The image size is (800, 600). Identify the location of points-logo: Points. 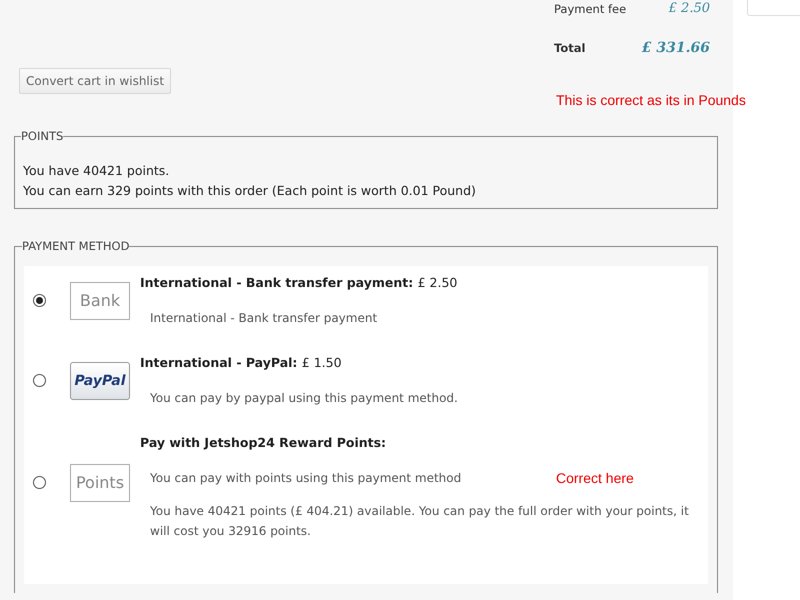
(100, 483).